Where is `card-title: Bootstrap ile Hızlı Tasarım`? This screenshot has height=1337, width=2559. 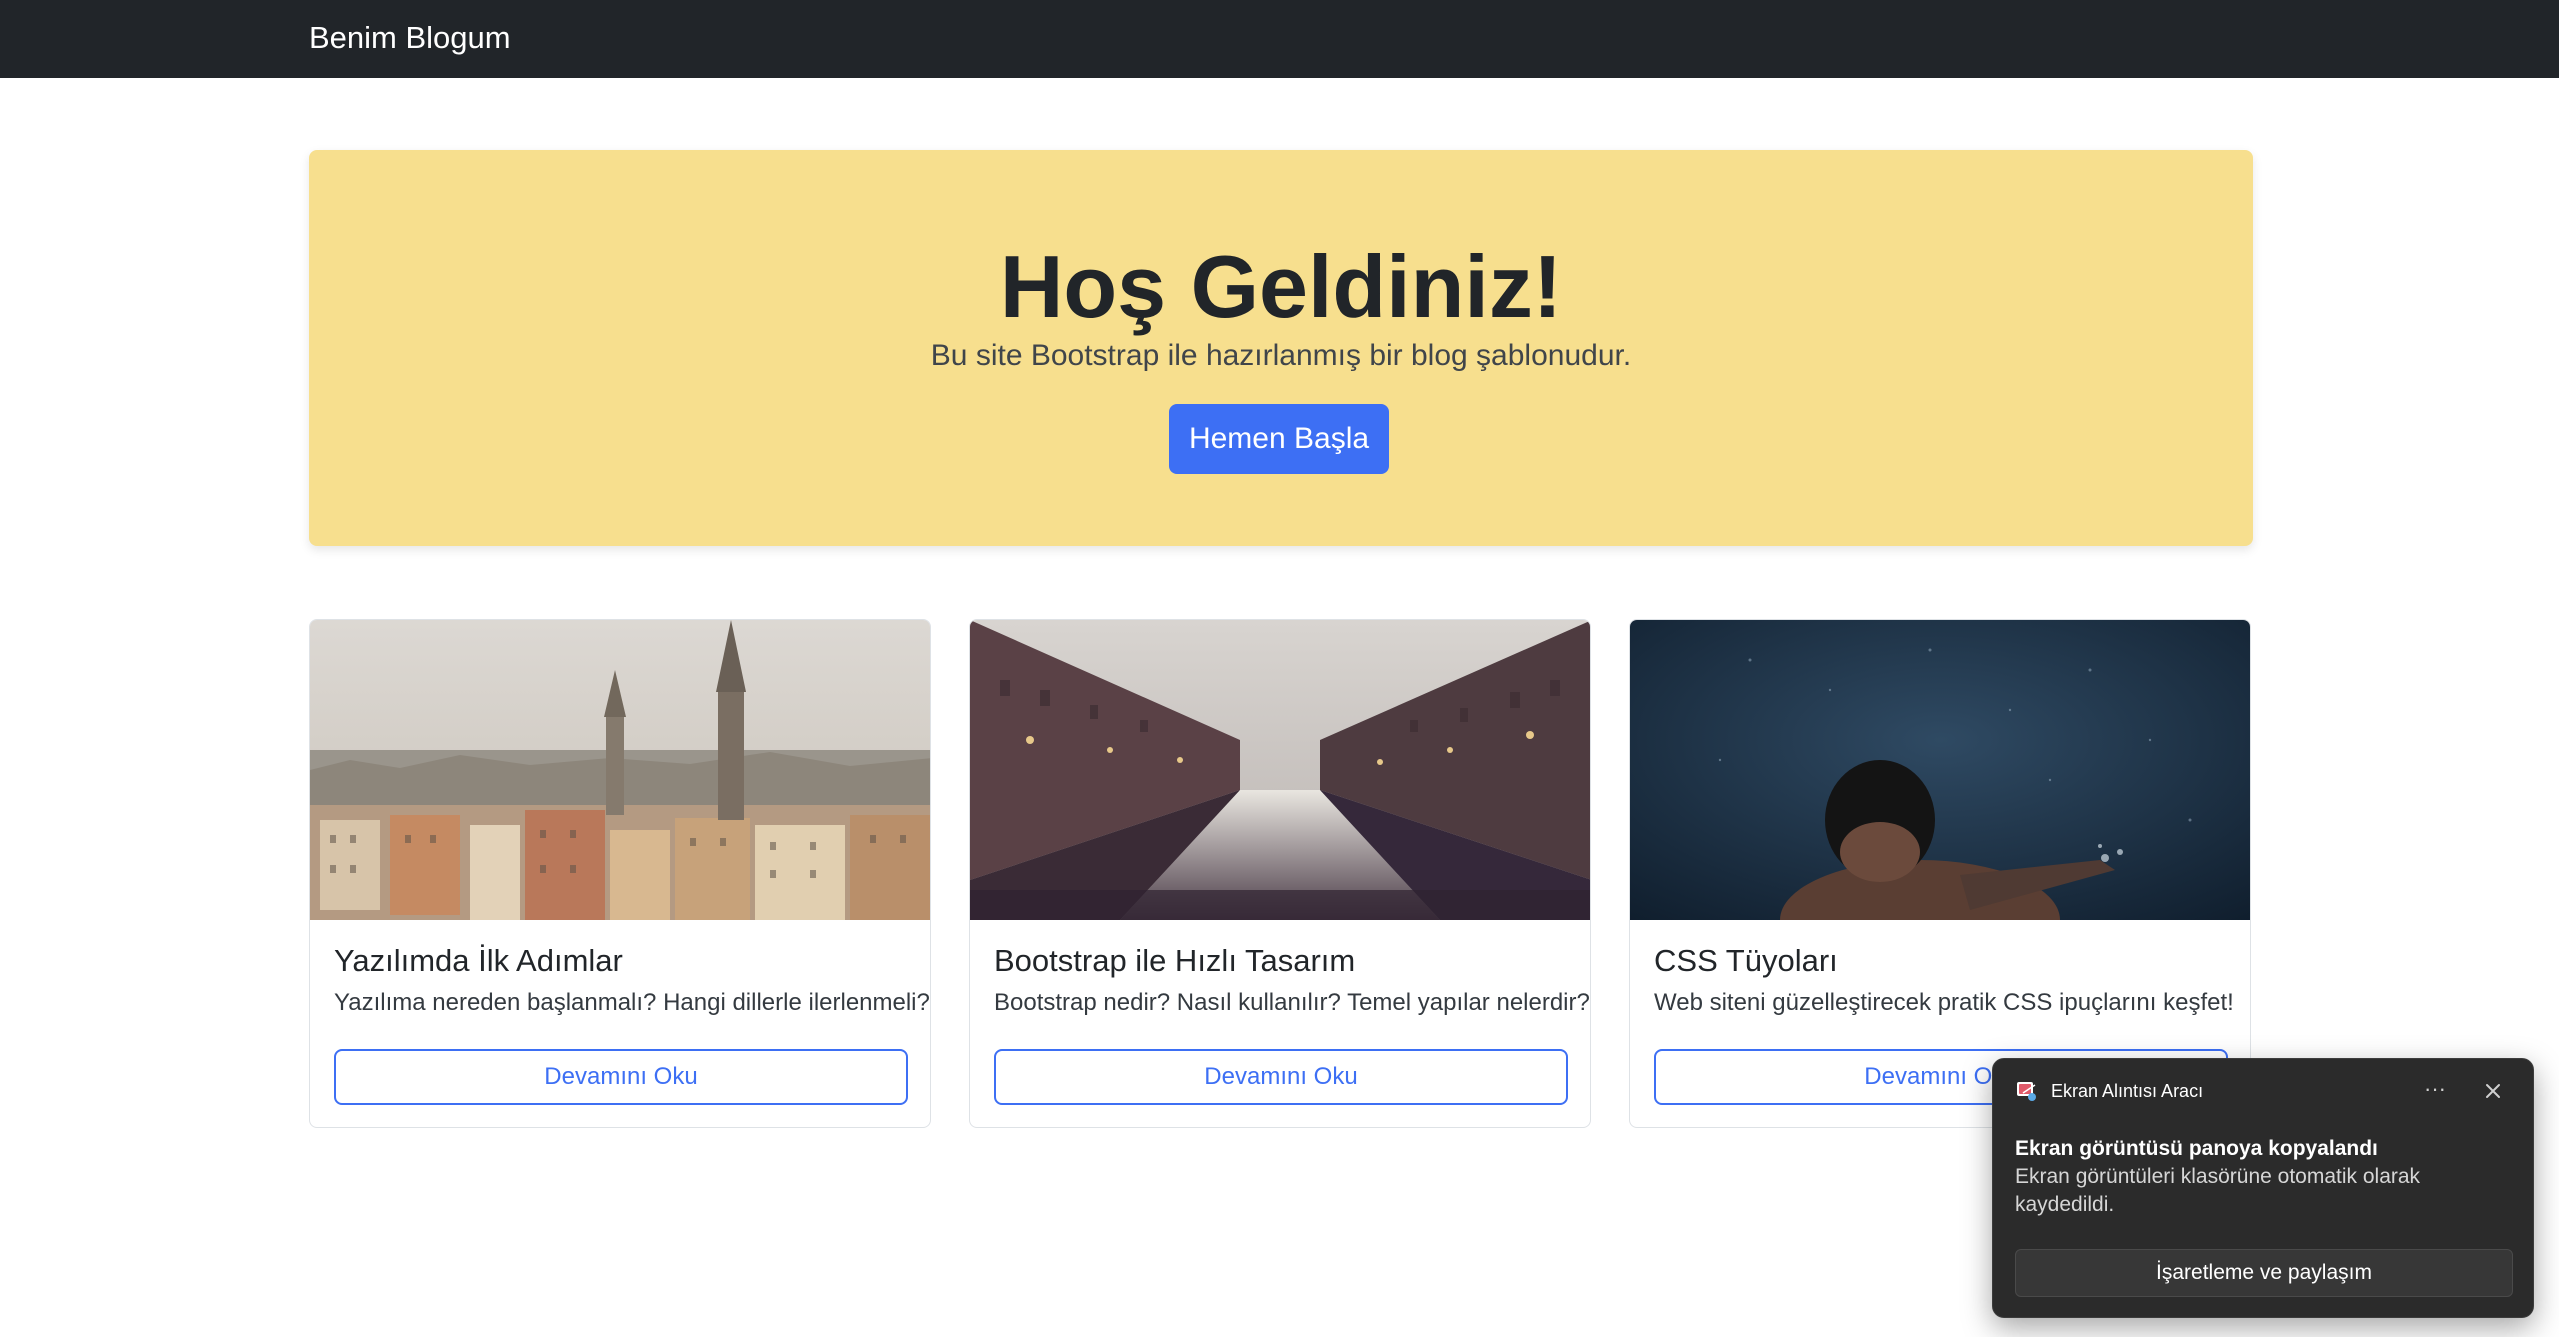
card-title: Bootstrap ile Hızlı Tasarım is located at coordinates (1175, 960).